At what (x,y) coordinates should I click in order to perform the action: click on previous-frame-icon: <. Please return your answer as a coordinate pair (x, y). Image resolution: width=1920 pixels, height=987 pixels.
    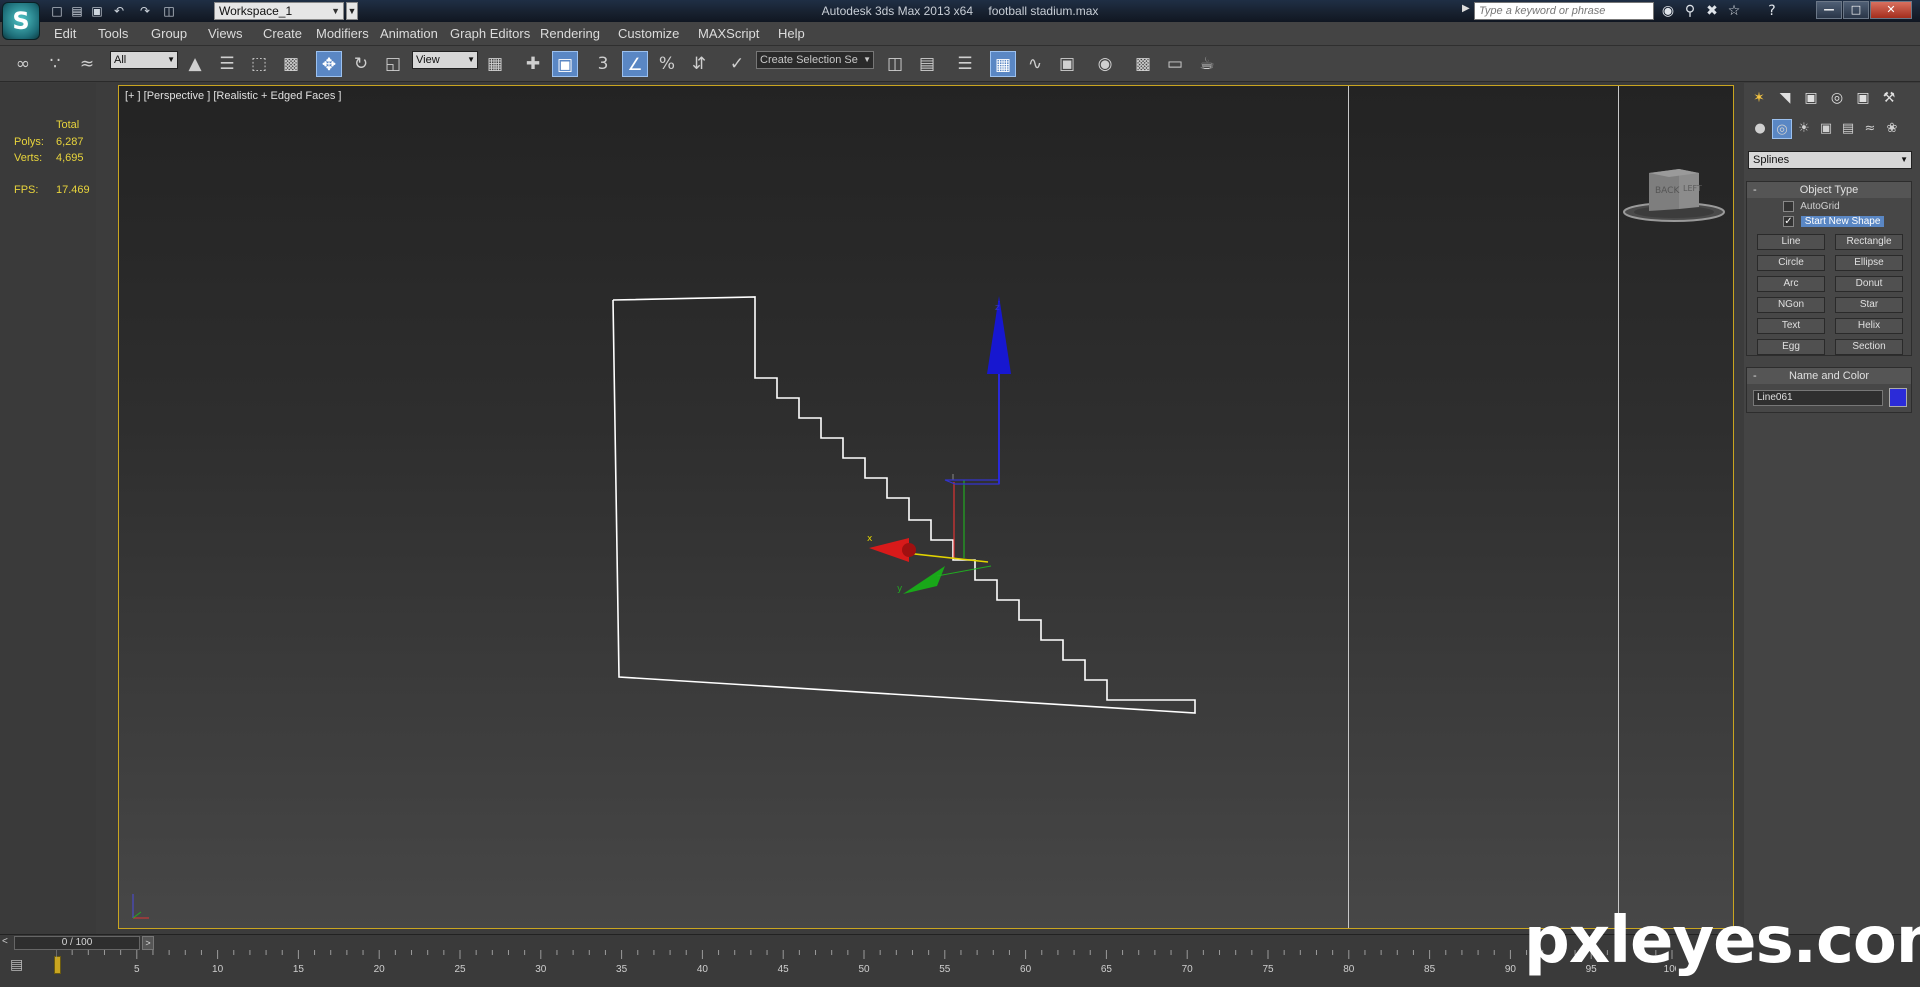
    Looking at the image, I should click on (5, 941).